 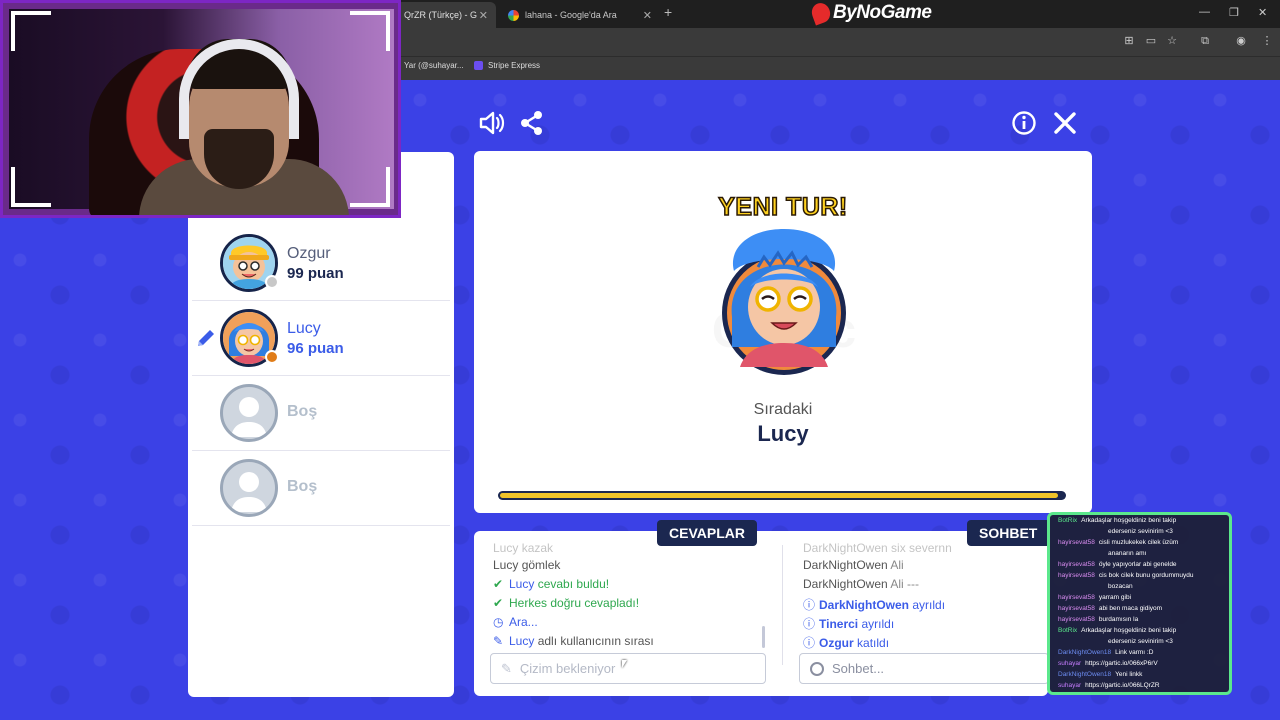 I want to click on new-tab-icon: +, so click(x=668, y=12).